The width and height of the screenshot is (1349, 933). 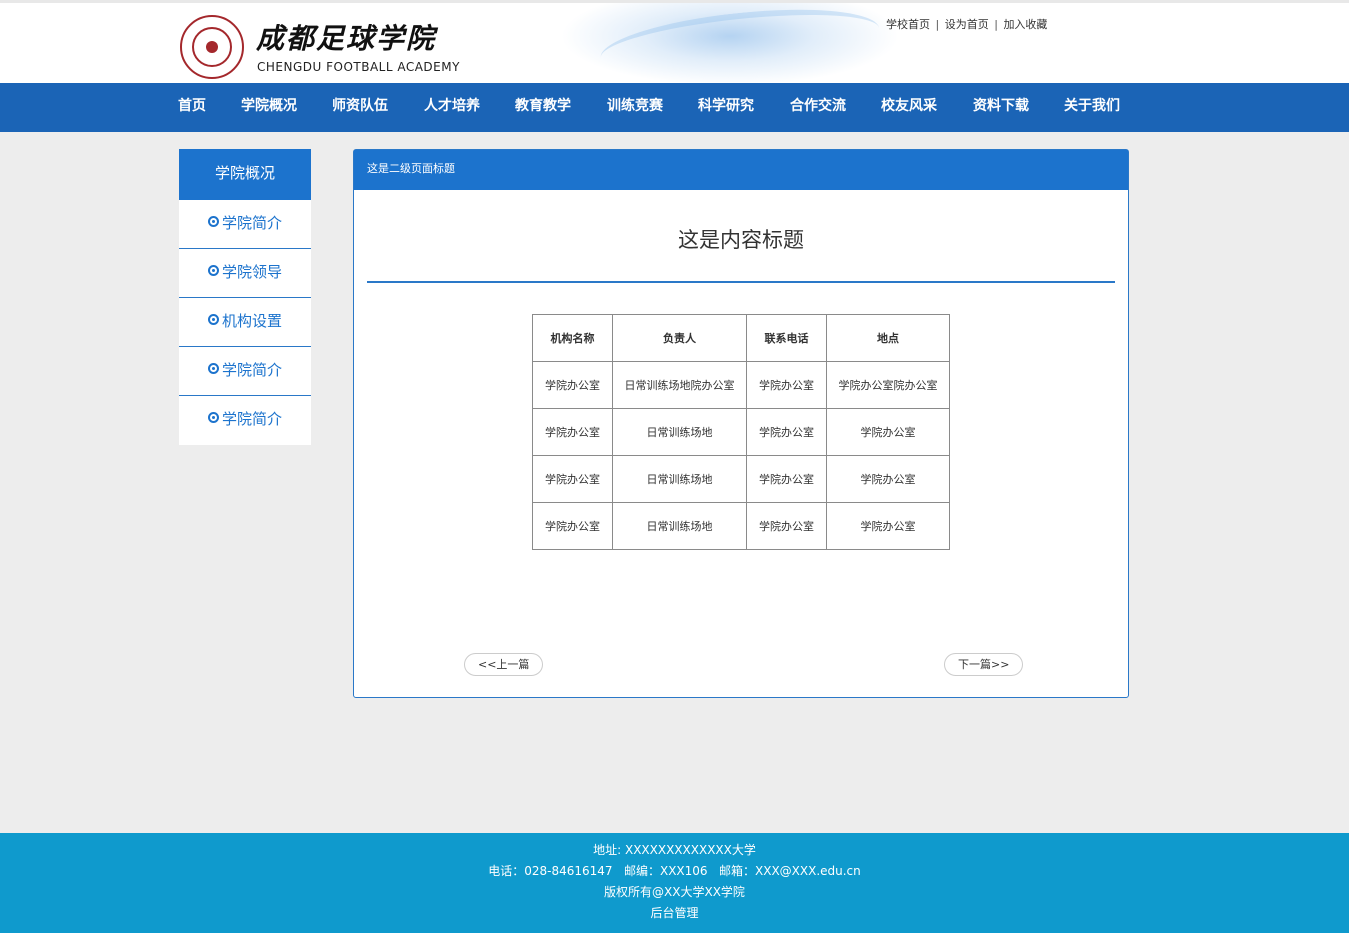 I want to click on top-links: 学校首页 | 设为首页 | 加入收藏, so click(x=966, y=24).